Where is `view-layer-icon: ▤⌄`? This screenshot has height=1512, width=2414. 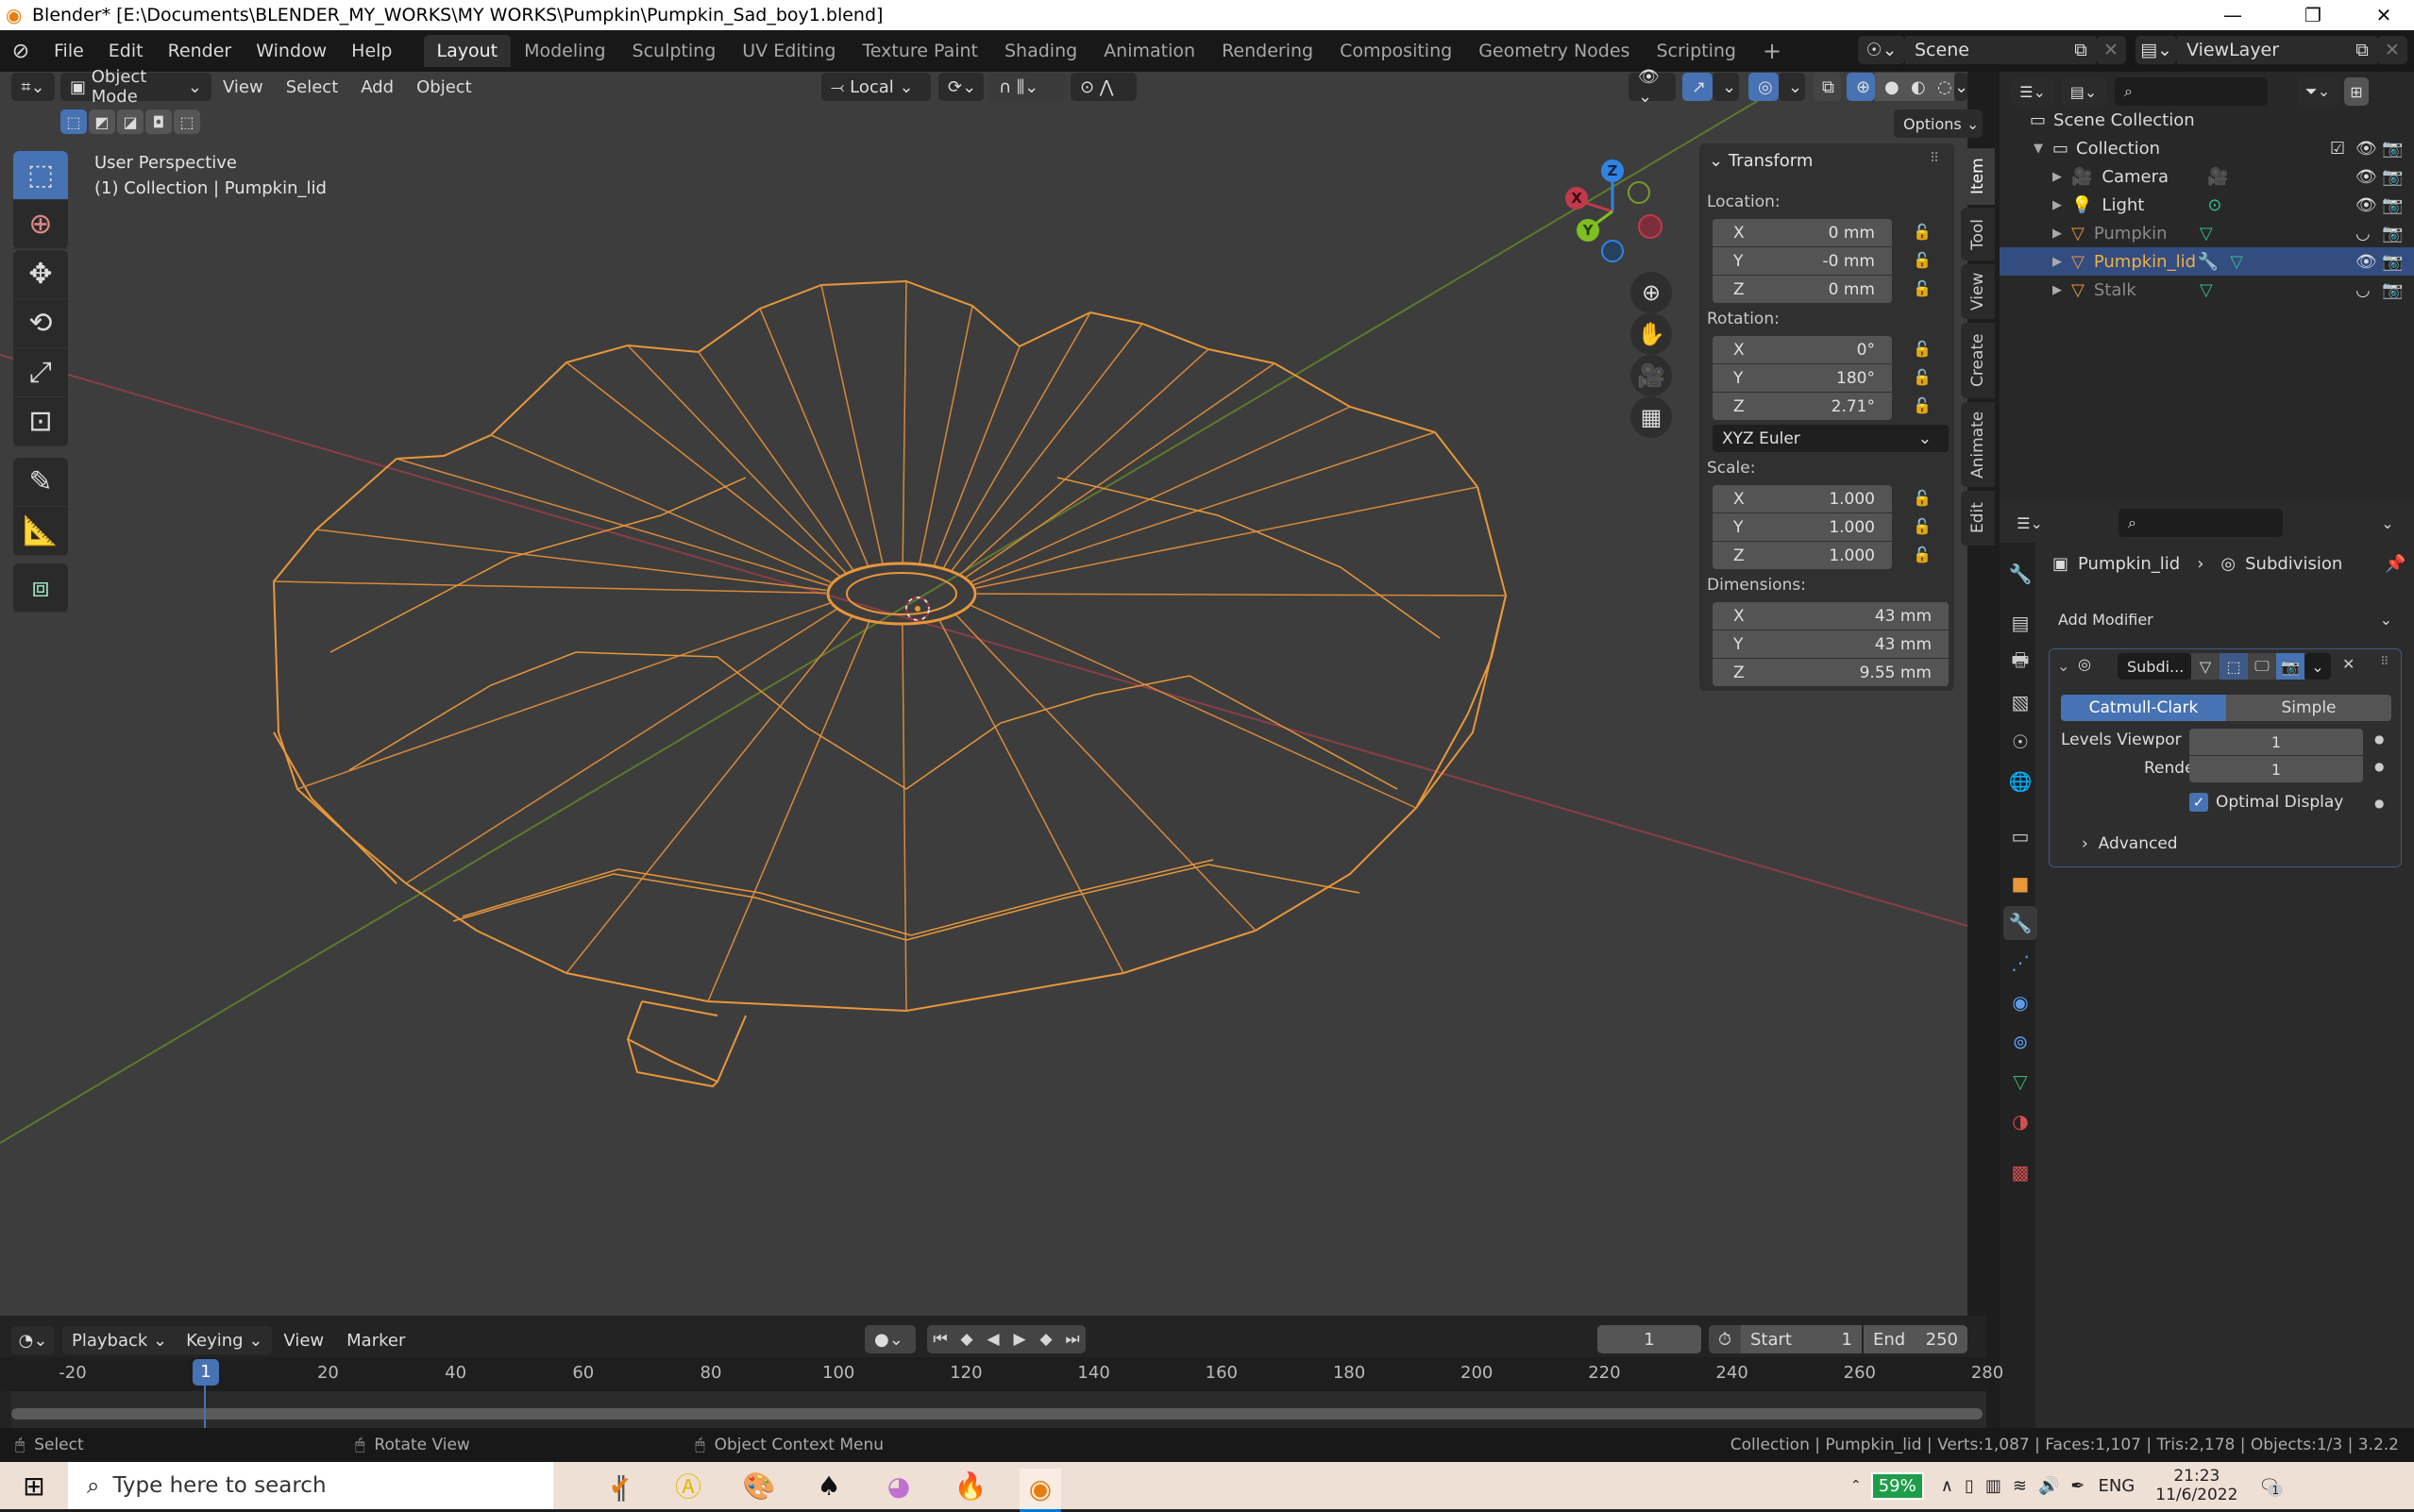 view-layer-icon: ▤⌄ is located at coordinates (2156, 50).